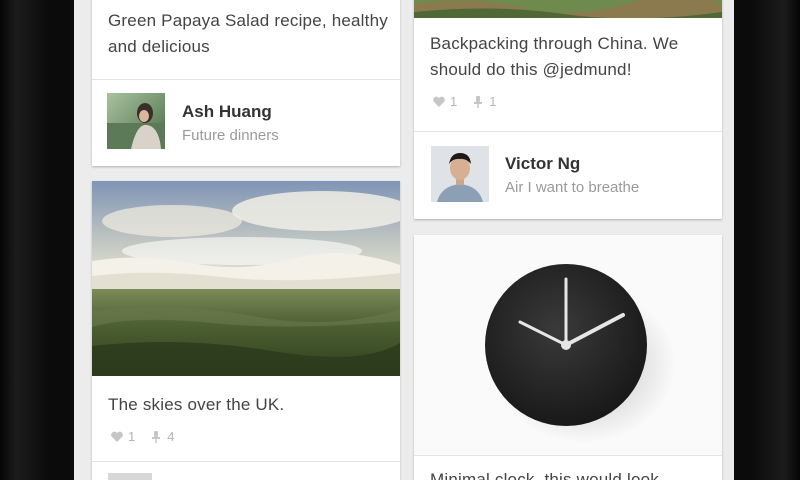  I want to click on pin-caption: Minimal clock, this would look, so click(544, 475).